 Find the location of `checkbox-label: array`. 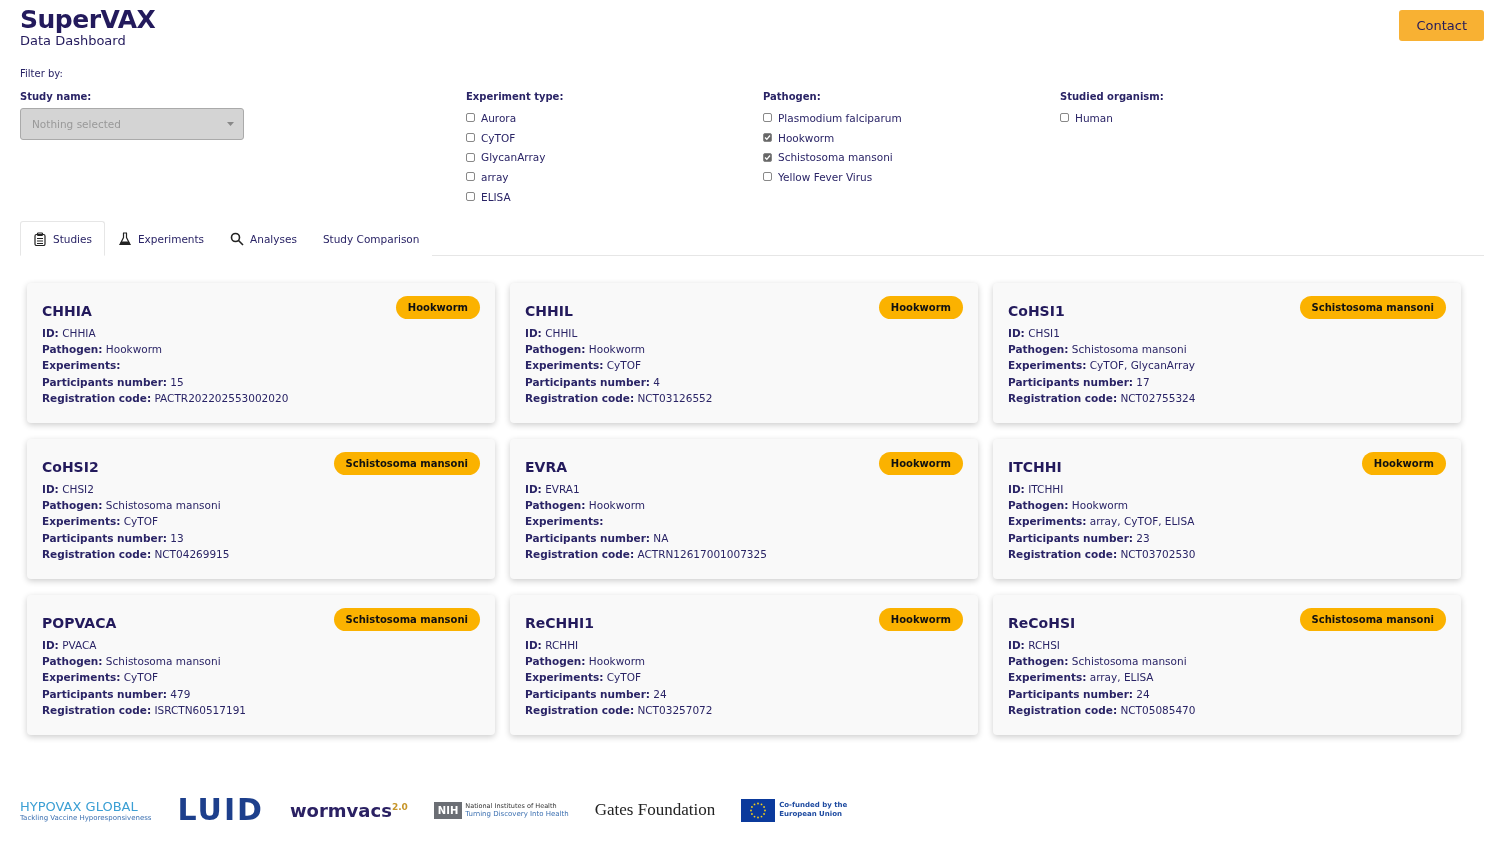

checkbox-label: array is located at coordinates (495, 176).